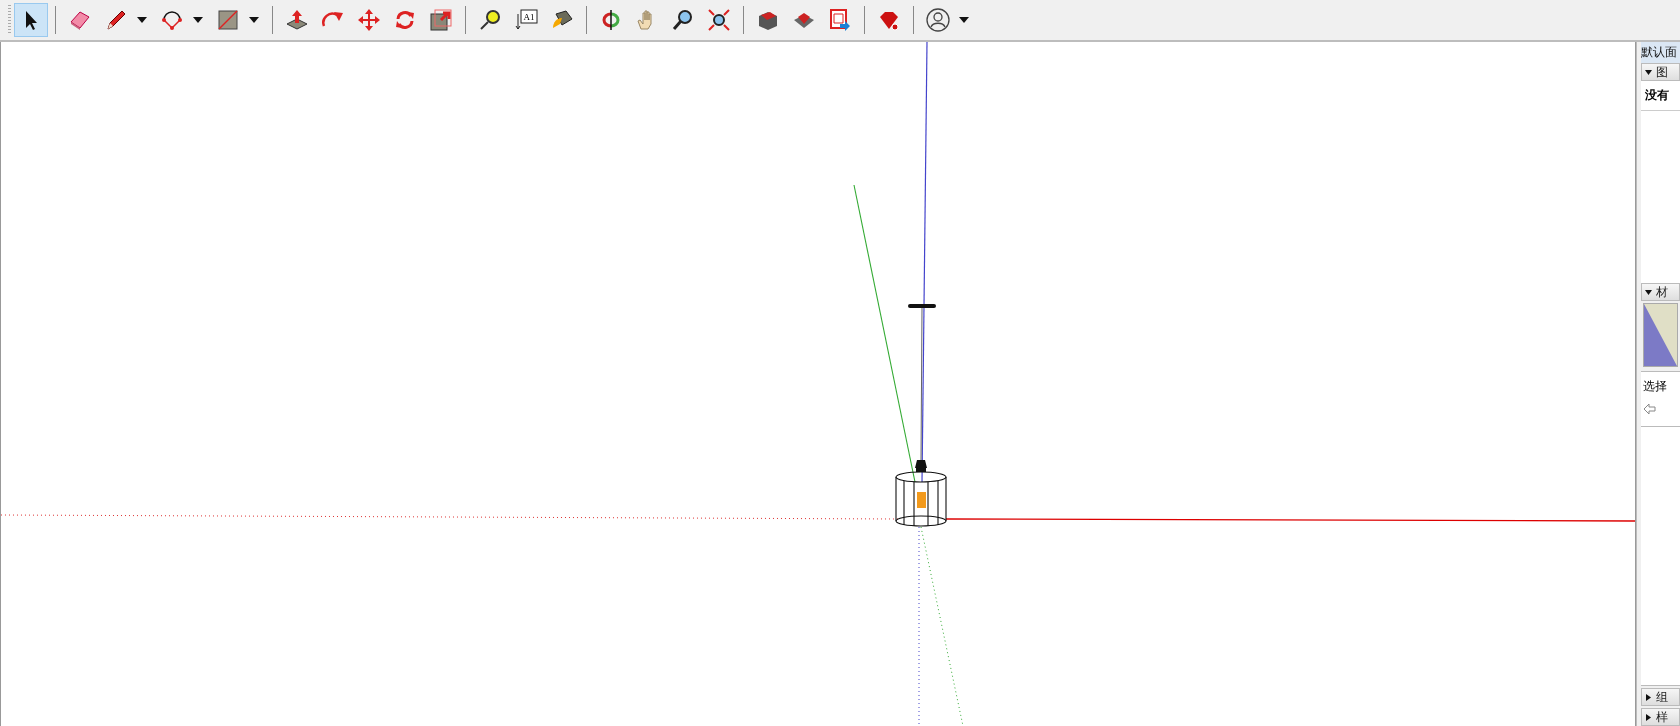 The width and height of the screenshot is (1680, 726). Describe the element at coordinates (1660, 96) in the screenshot. I see `selection-info-text: 没有` at that location.